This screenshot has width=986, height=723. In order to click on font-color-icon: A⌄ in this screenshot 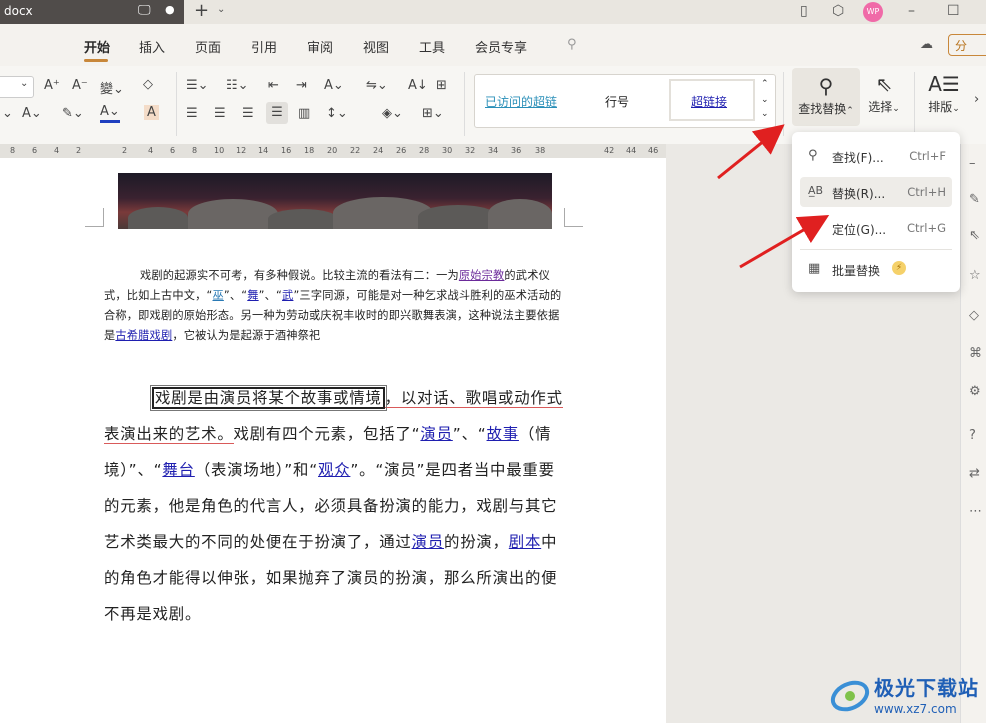, I will do `click(110, 113)`.